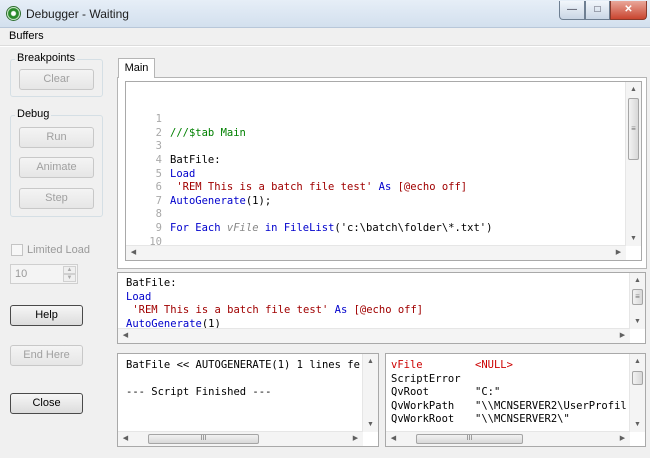 The width and height of the screenshot is (650, 458). I want to click on variable-value: "\\MCNSERVER2\UserProfil, so click(551, 405).